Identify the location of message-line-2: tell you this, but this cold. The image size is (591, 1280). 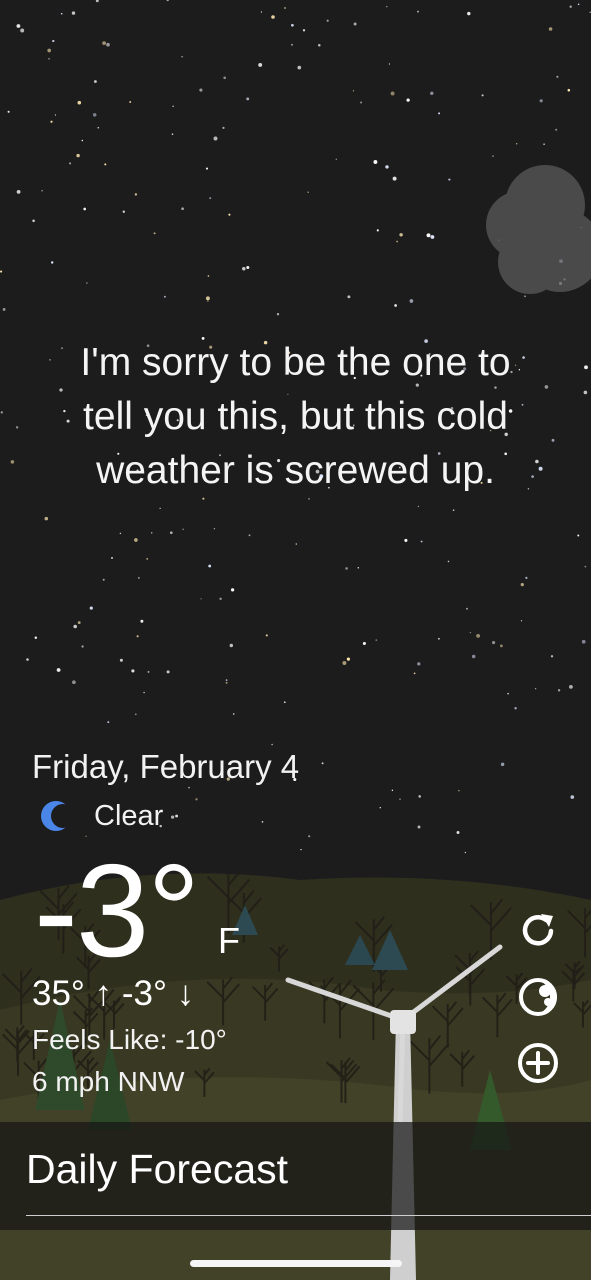
(295, 416).